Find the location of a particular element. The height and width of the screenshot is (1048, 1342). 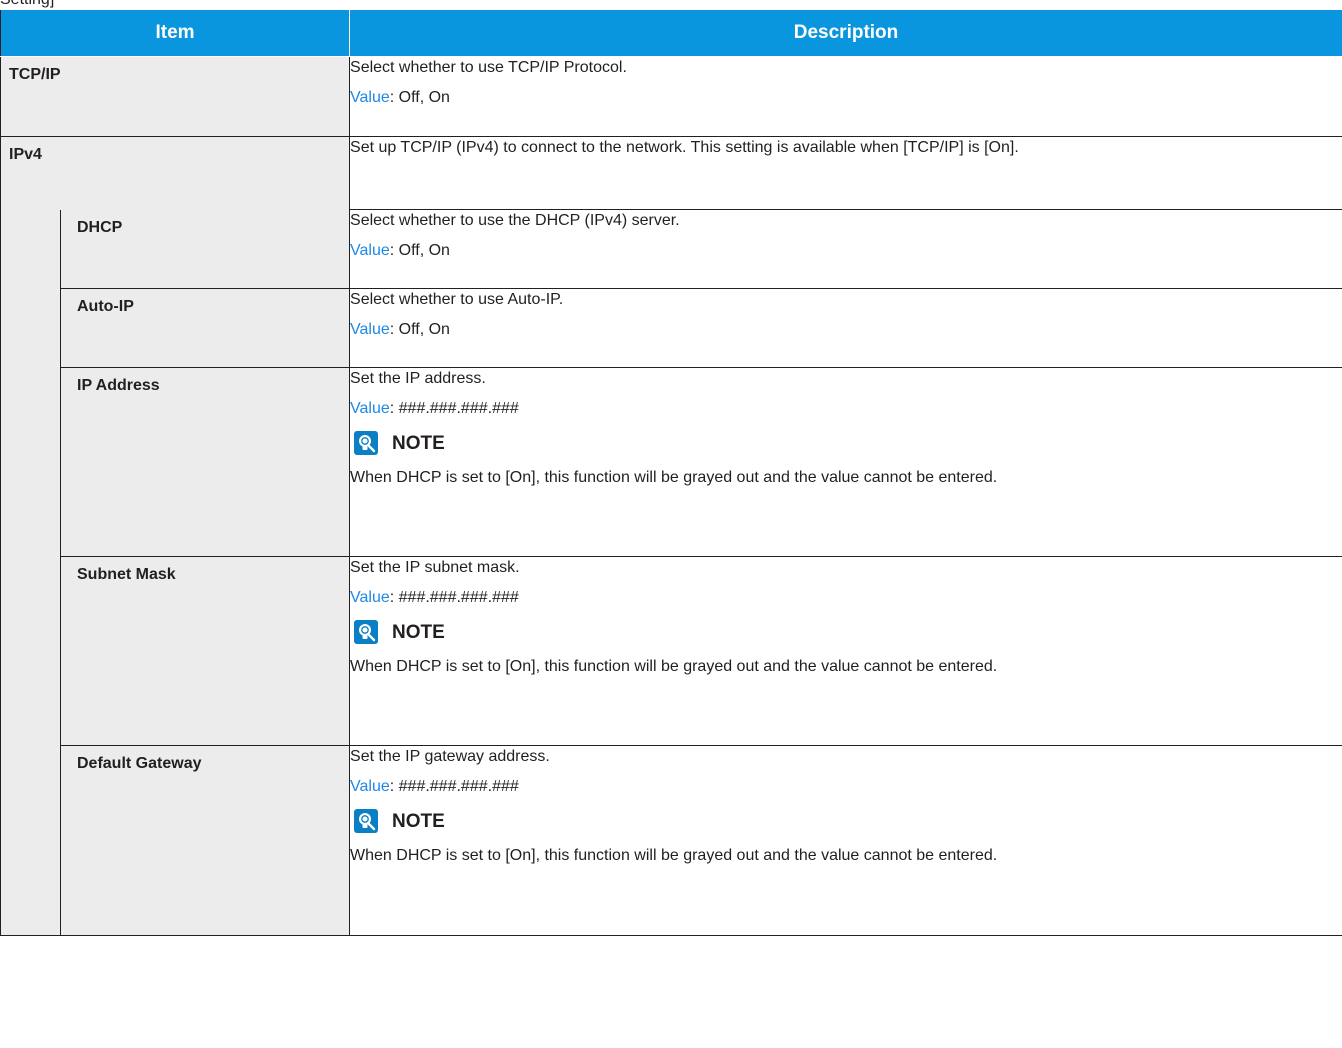

item-cell-dhcp: DHCP is located at coordinates (204, 249).